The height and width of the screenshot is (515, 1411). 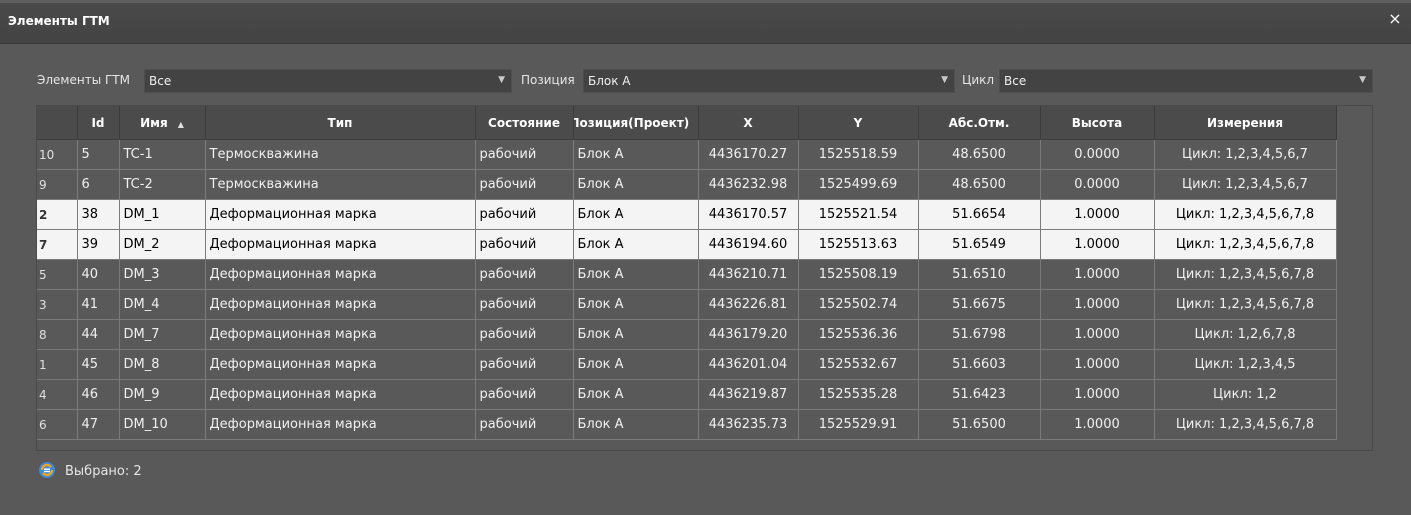 I want to click on id-cell: 5, so click(x=98, y=154).